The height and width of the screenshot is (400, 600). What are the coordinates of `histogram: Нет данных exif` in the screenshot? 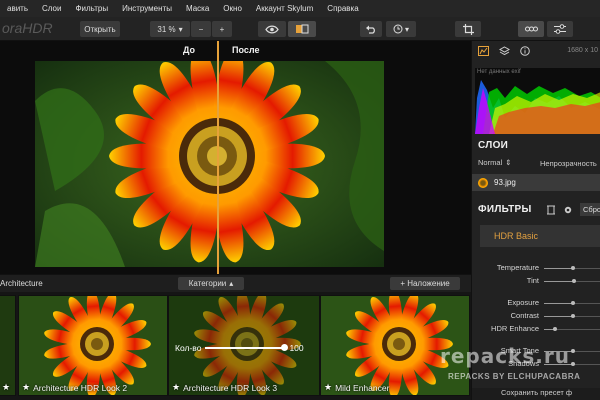 It's located at (537, 101).